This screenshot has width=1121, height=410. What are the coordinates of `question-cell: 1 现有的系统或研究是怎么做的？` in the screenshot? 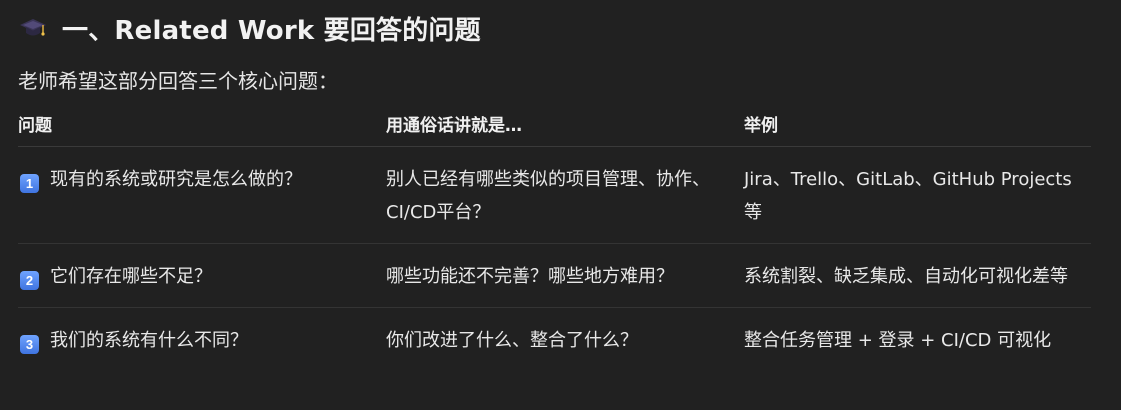 It's located at (202, 195).